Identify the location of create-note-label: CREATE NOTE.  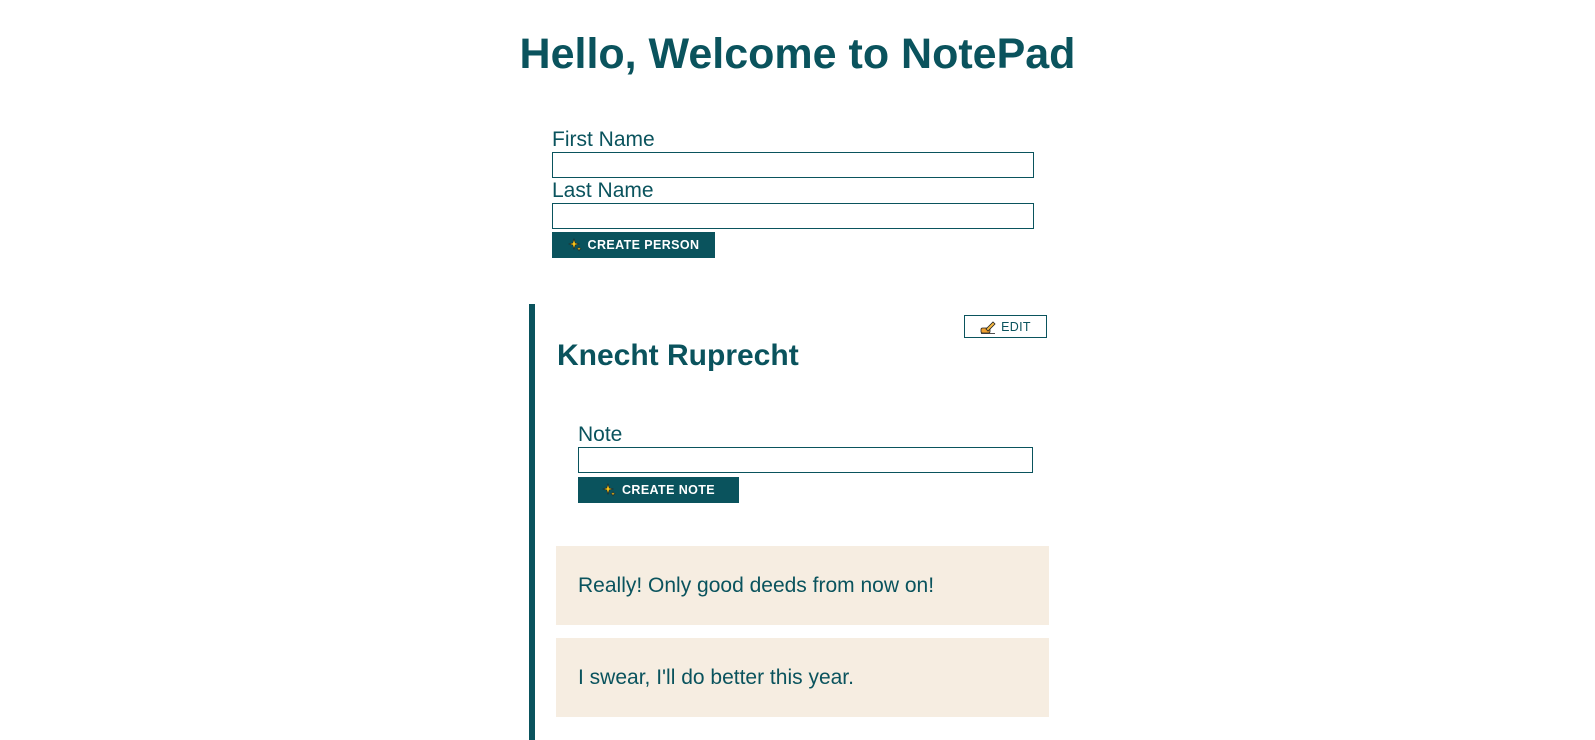
(668, 490).